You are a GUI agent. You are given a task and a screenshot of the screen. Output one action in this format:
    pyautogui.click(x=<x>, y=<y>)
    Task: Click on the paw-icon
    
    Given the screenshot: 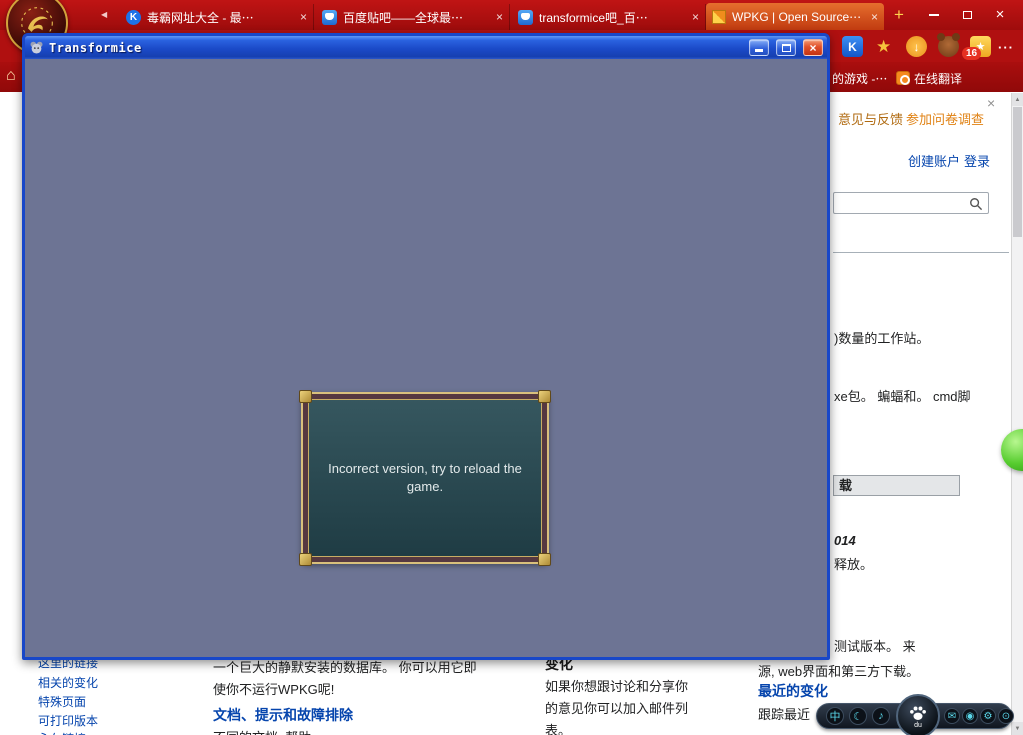 What is the action you would take?
    pyautogui.click(x=918, y=713)
    